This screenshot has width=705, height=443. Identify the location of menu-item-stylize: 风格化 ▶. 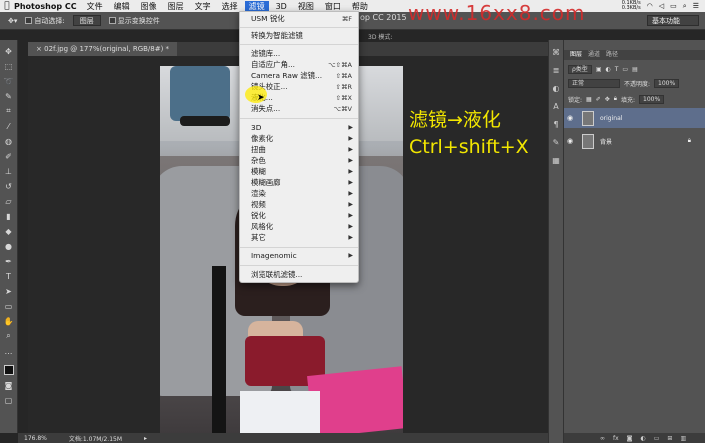
(299, 227).